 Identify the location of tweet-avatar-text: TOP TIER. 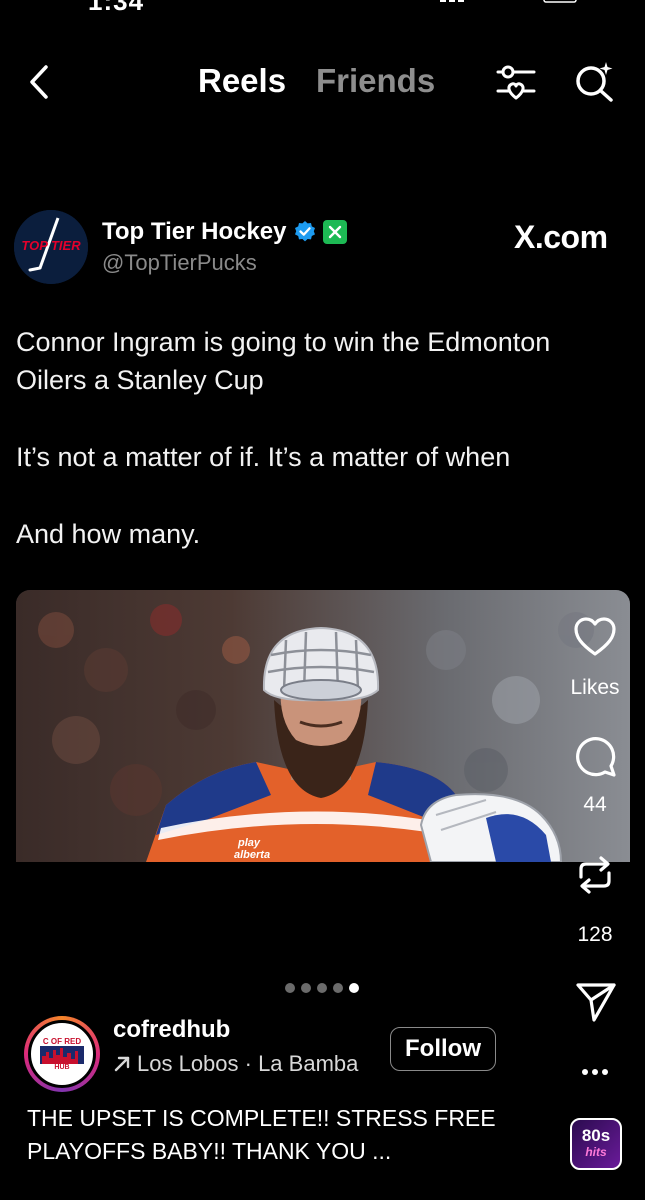
(51, 245).